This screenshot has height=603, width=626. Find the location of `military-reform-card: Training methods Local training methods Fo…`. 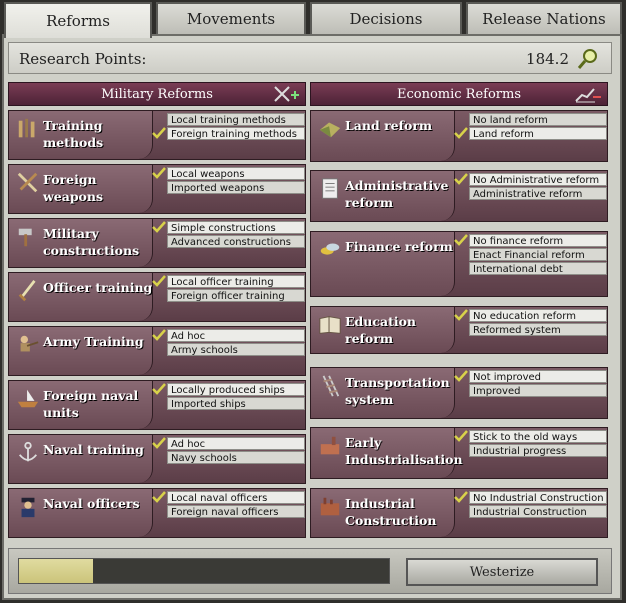

military-reform-card: Training methods Local training methods Fo… is located at coordinates (157, 135).